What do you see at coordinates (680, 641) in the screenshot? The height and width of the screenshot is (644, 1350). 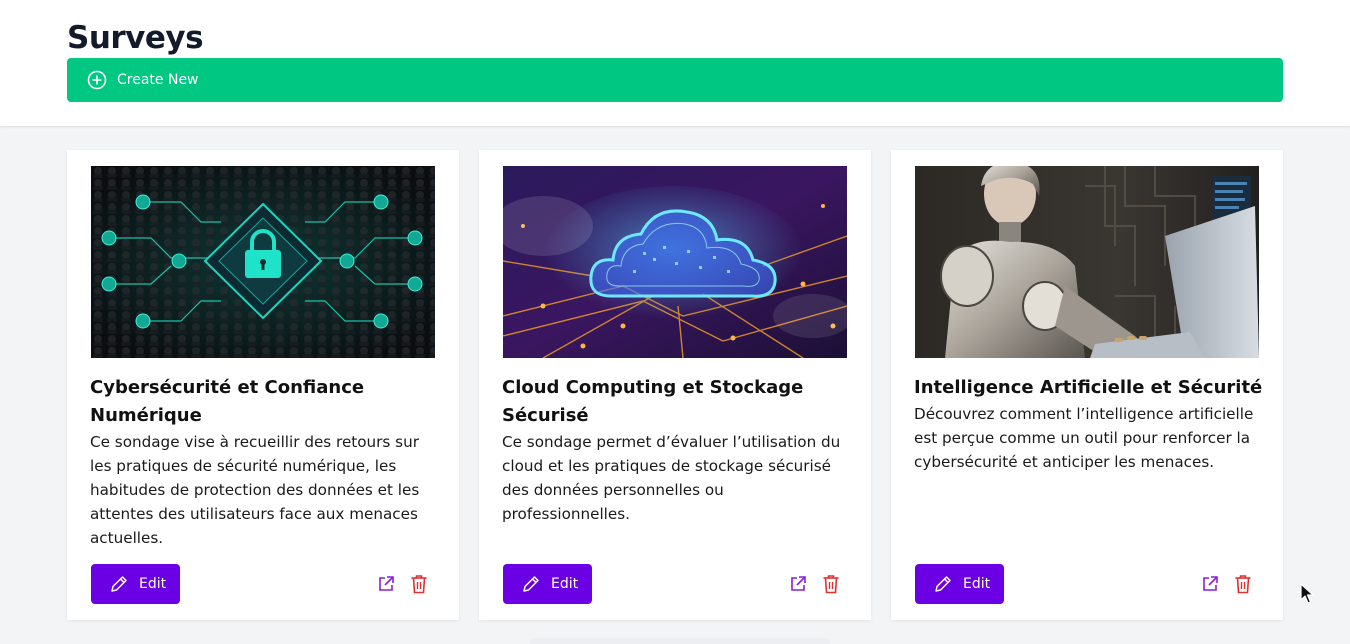 I see `next-row-edge` at bounding box center [680, 641].